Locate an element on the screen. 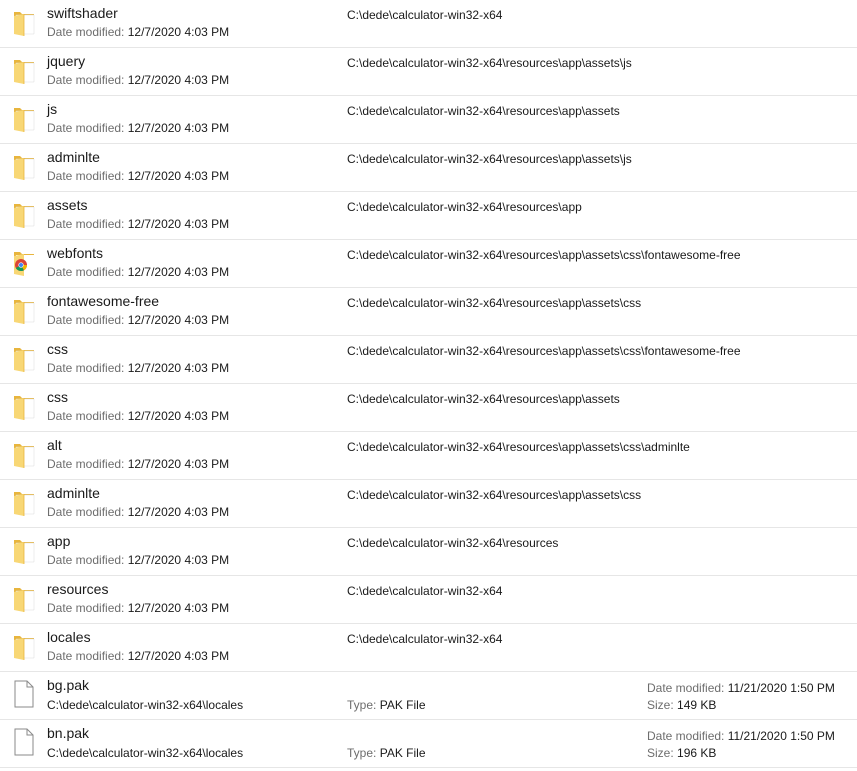 The width and height of the screenshot is (857, 771). folder-name: fontawesome-free is located at coordinates (103, 301).